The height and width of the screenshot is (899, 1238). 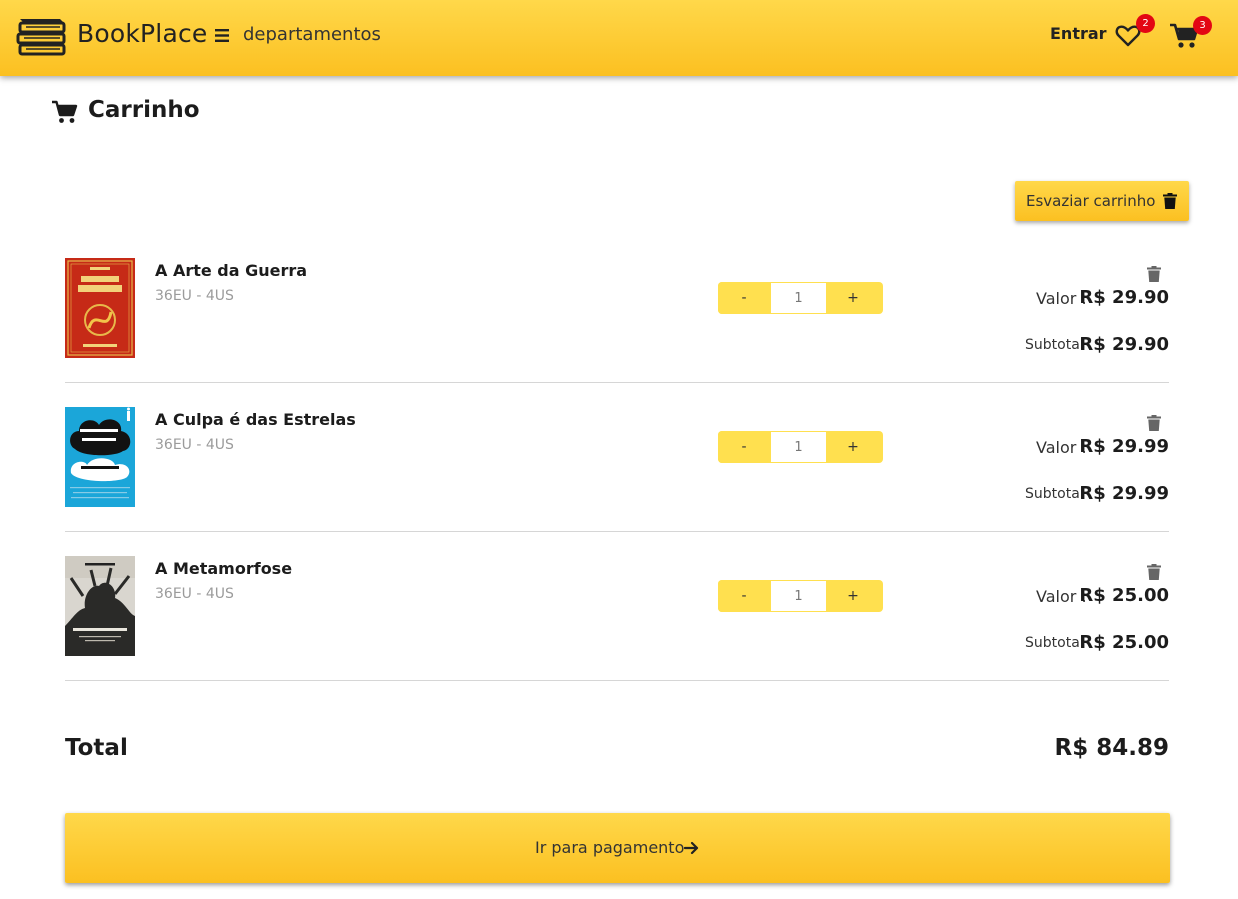 What do you see at coordinates (1124, 493) in the screenshot?
I see `subtotal-value: R$ 29.99` at bounding box center [1124, 493].